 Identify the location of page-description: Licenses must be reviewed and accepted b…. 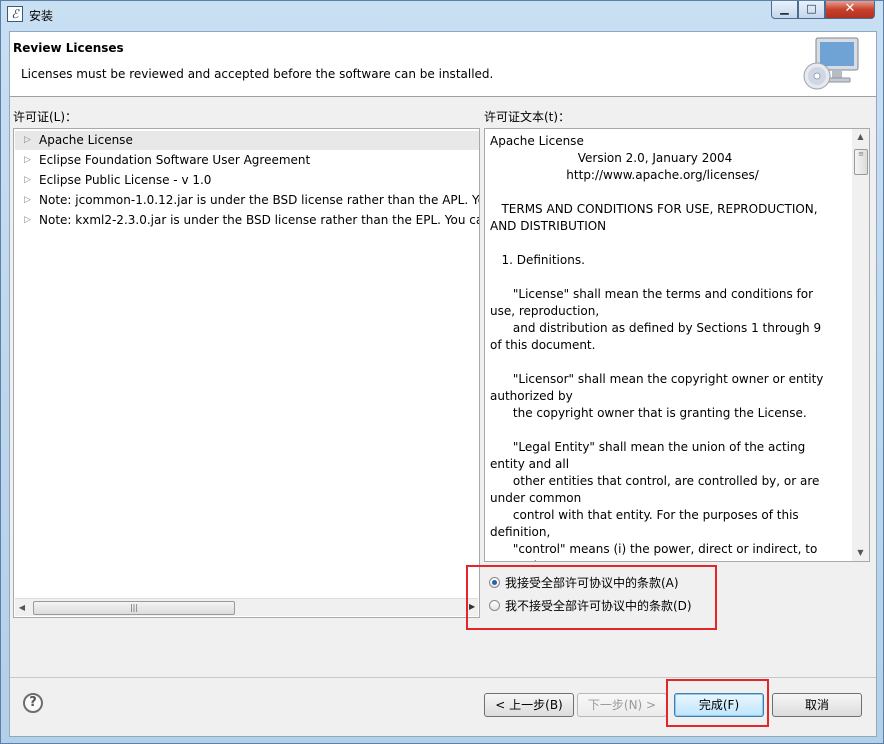
(257, 74).